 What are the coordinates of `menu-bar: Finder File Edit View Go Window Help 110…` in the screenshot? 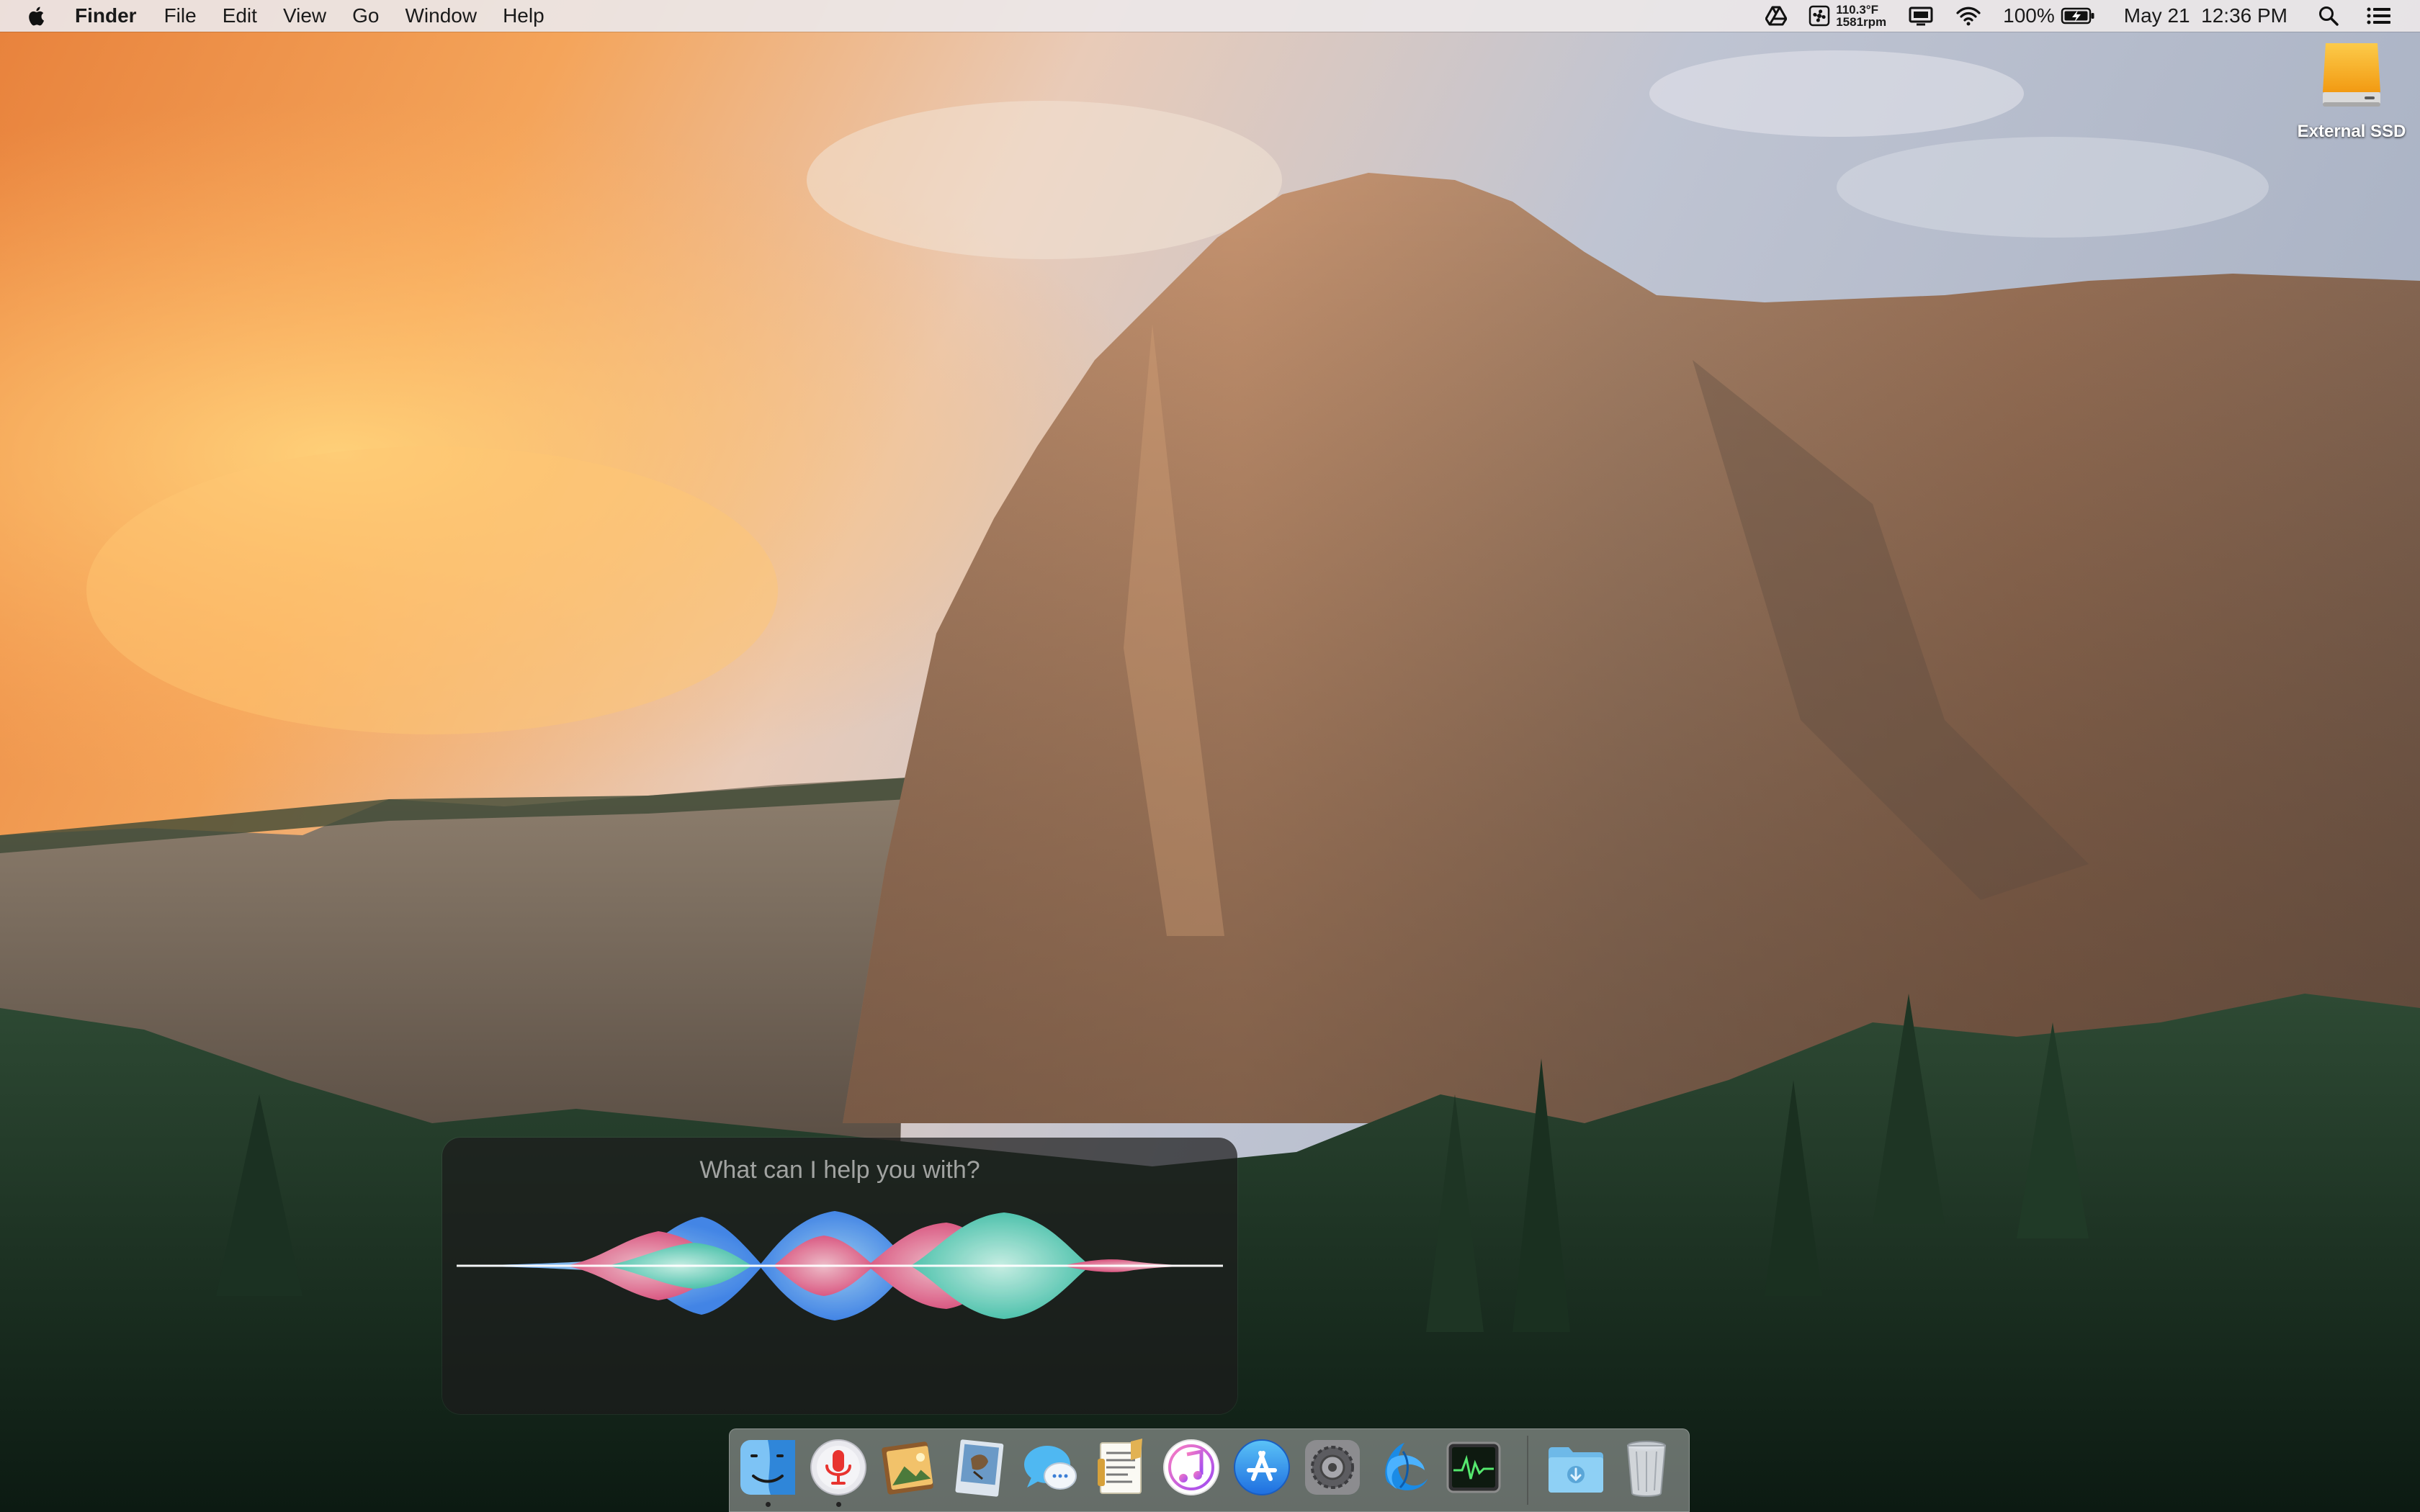 It's located at (1210, 16).